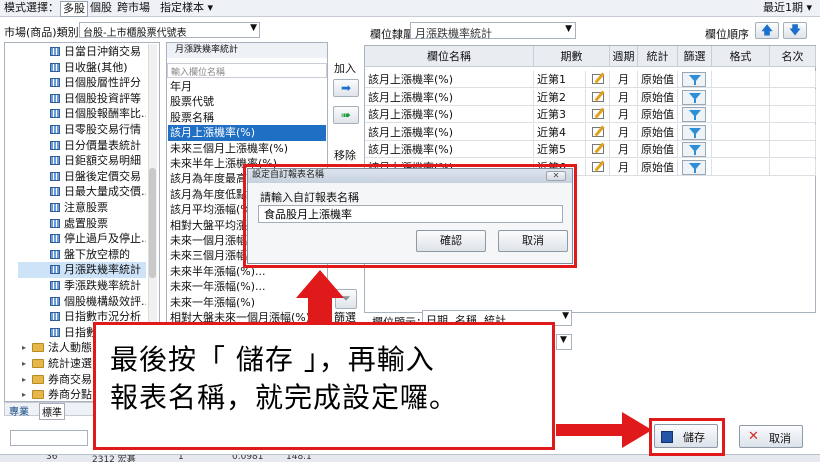  I want to click on callout-line-1: 最後按「 儲存 」，再輸入, so click(272, 359).